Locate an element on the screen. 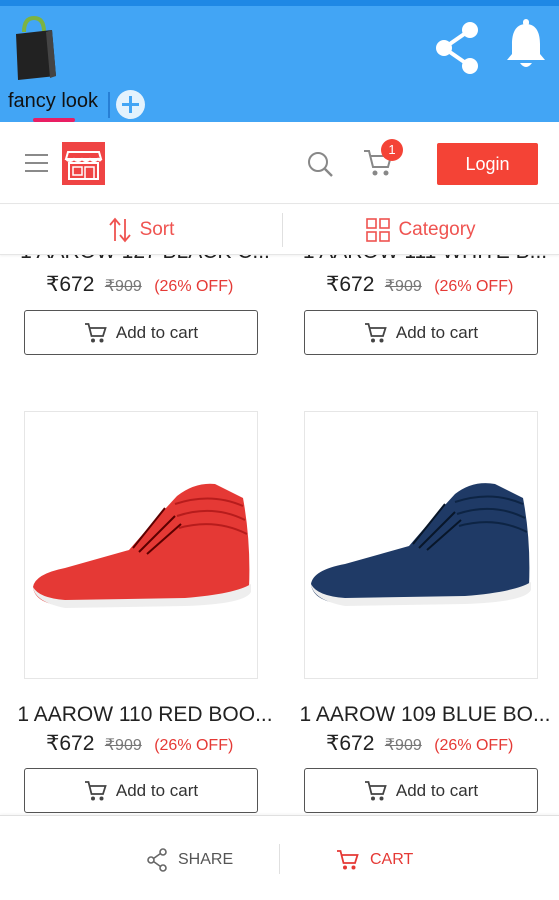  share-label: SHARE is located at coordinates (206, 859).